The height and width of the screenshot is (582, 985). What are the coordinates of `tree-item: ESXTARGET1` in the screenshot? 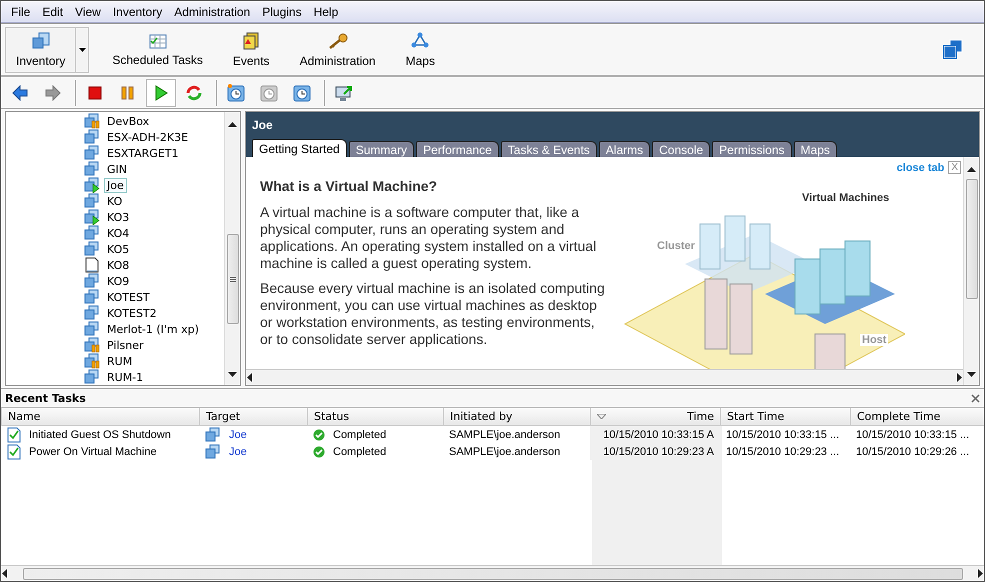 It's located at (143, 153).